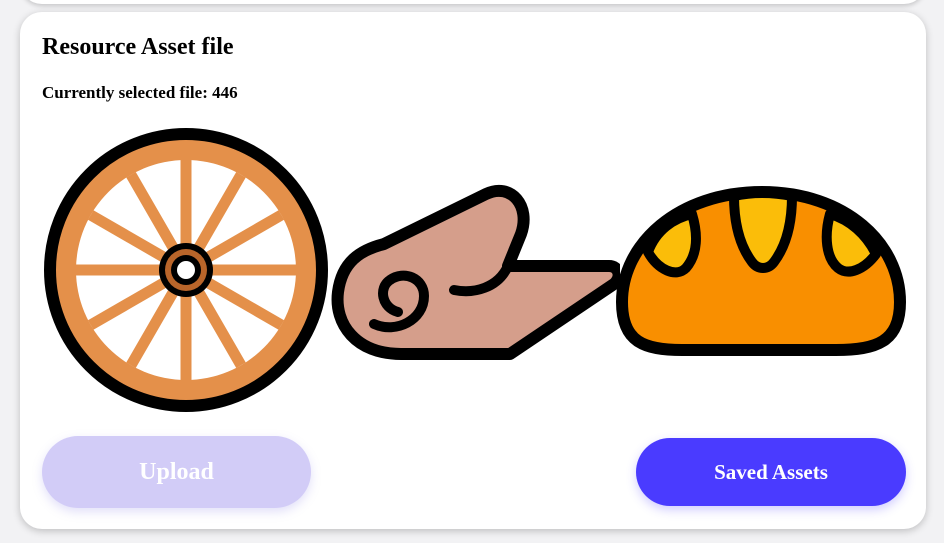 This screenshot has height=543, width=944. I want to click on asset-rolled-mat, so click(475, 274).